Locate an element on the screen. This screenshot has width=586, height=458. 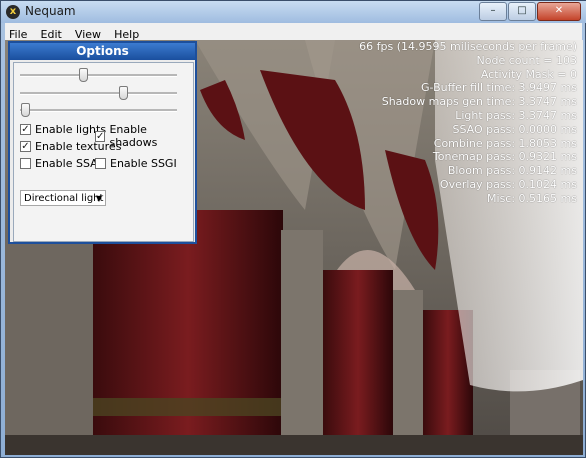
slider-2-thumb is located at coordinates (124, 93).